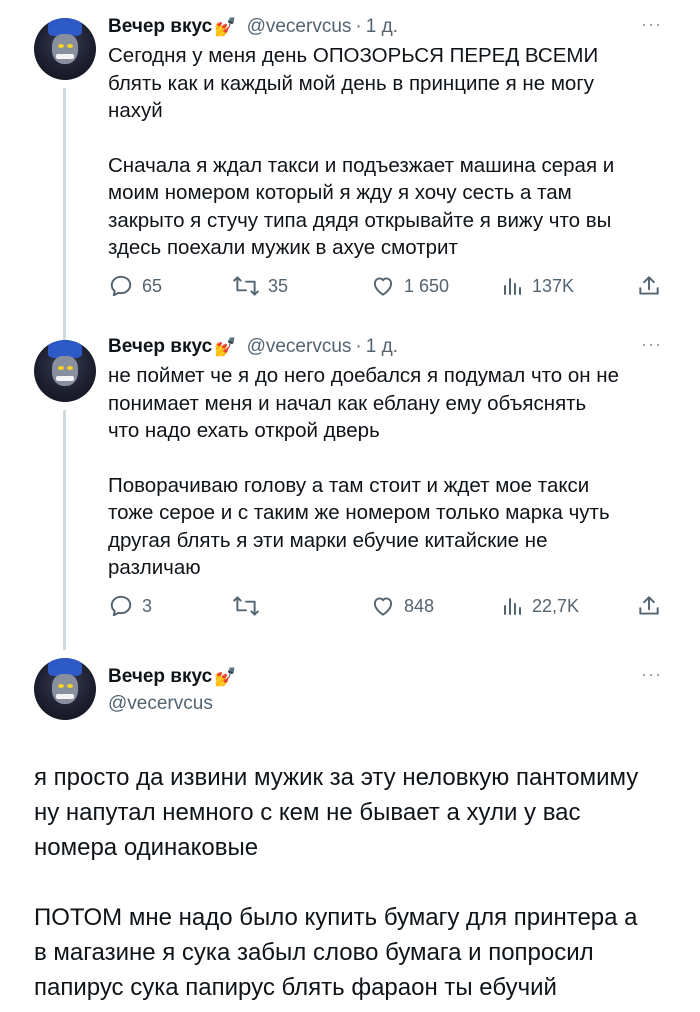 The height and width of the screenshot is (1012, 700). Describe the element at coordinates (154, 567) in the screenshot. I see `text-line: различаю` at that location.